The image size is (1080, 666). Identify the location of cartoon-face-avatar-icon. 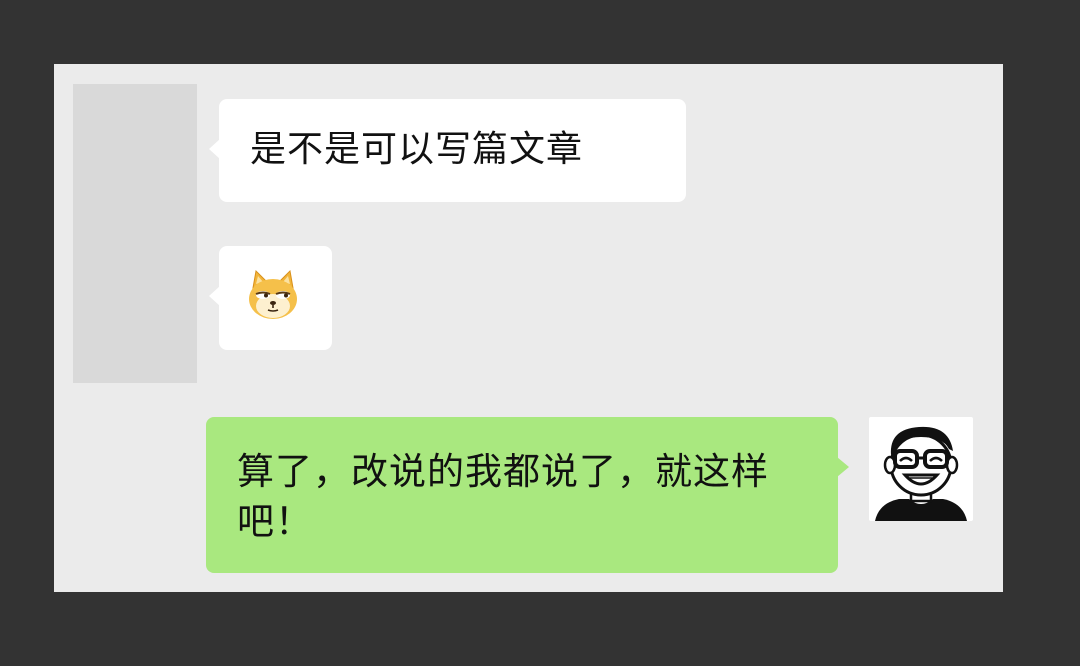
(921, 473).